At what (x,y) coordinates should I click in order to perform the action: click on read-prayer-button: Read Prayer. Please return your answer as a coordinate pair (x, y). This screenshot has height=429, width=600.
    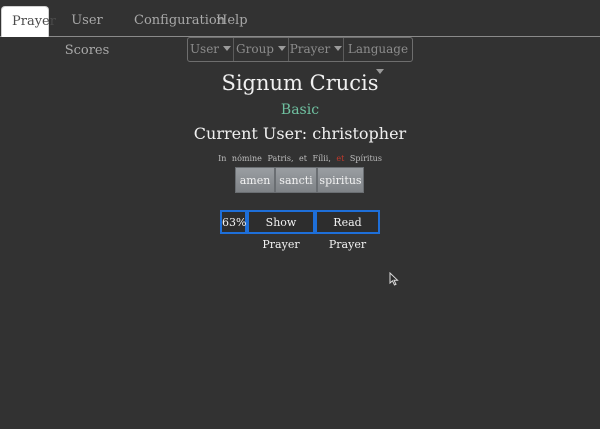
    Looking at the image, I should click on (347, 230).